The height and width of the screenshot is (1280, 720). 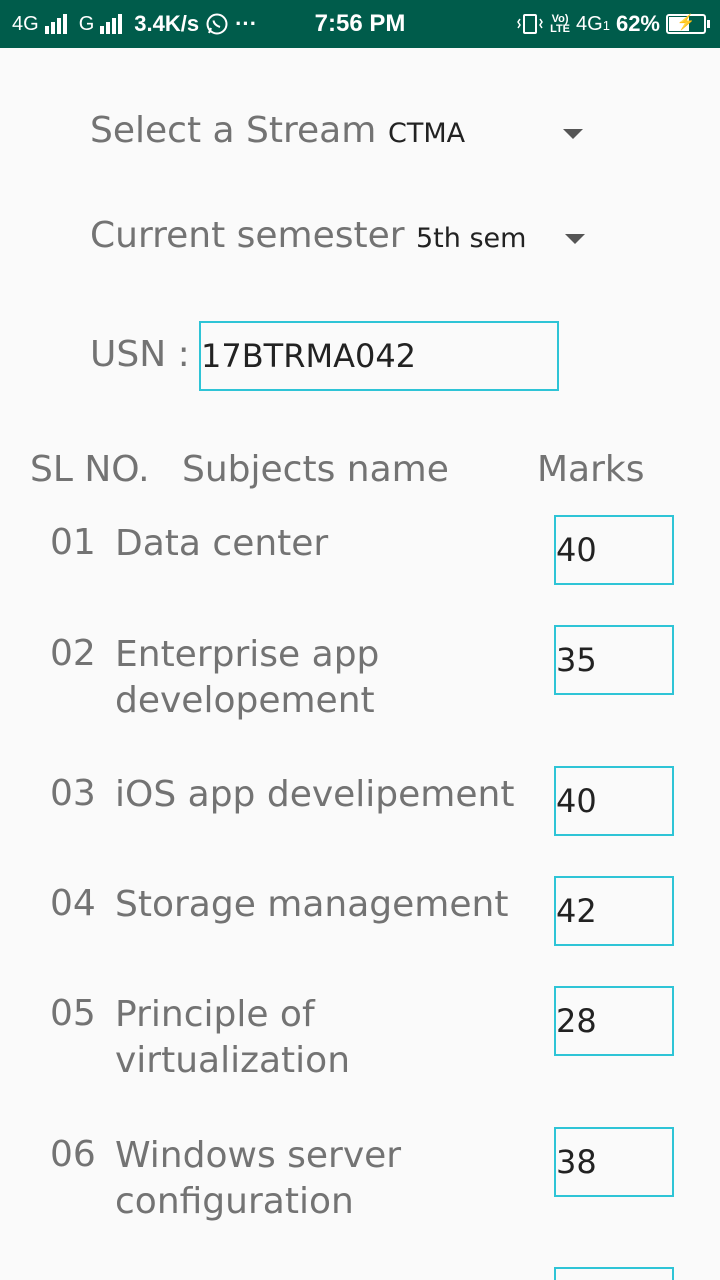 I want to click on marks-input: 38, so click(x=614, y=1162).